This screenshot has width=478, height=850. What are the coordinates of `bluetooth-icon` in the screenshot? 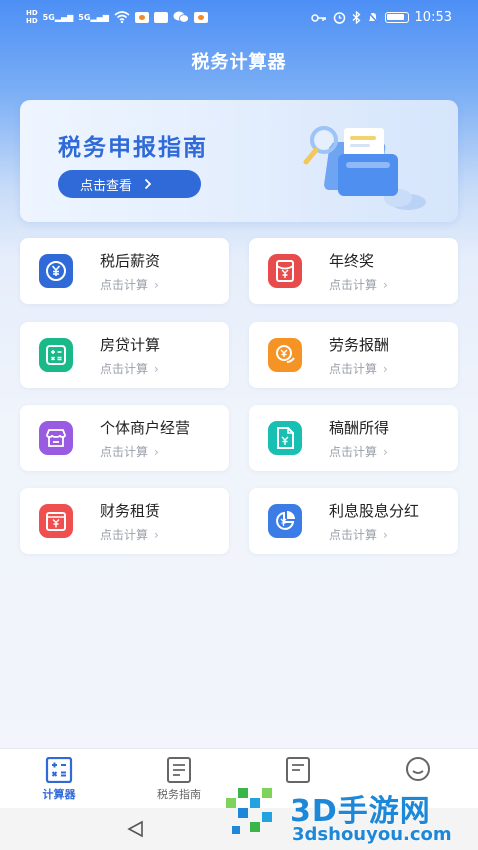 It's located at (356, 17).